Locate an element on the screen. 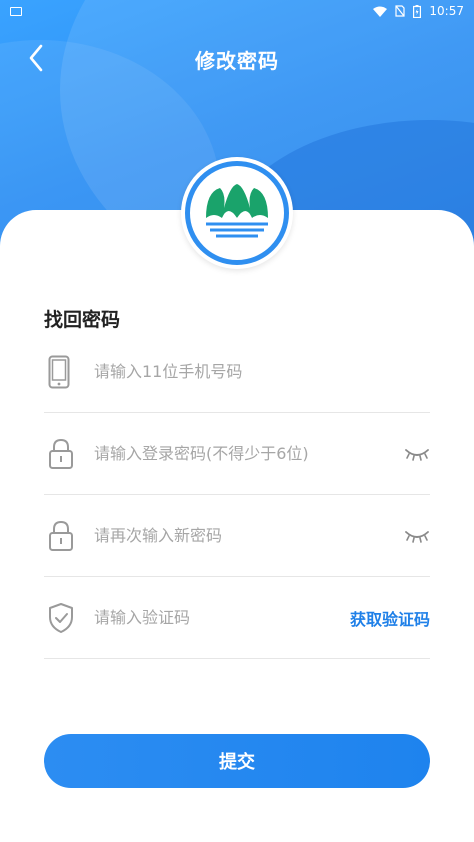 The width and height of the screenshot is (474, 842). verify-code-input is located at coordinates (222, 617).